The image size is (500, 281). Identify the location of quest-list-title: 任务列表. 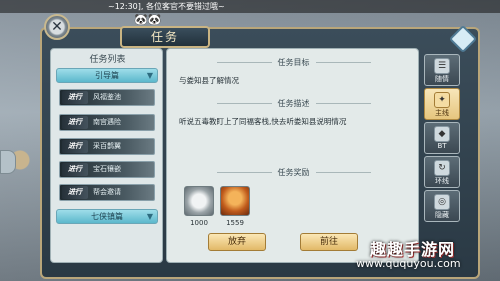
(107, 60).